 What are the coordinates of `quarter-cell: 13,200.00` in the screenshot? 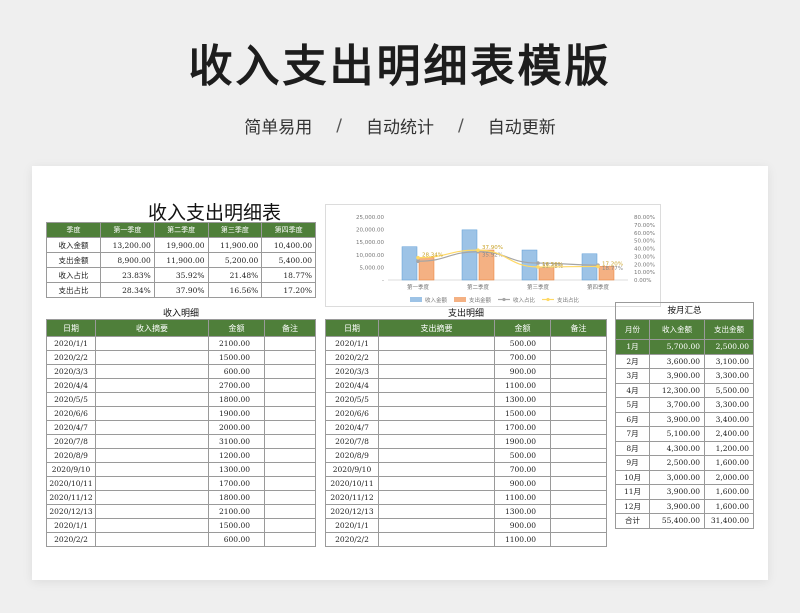 It's located at (127, 245).